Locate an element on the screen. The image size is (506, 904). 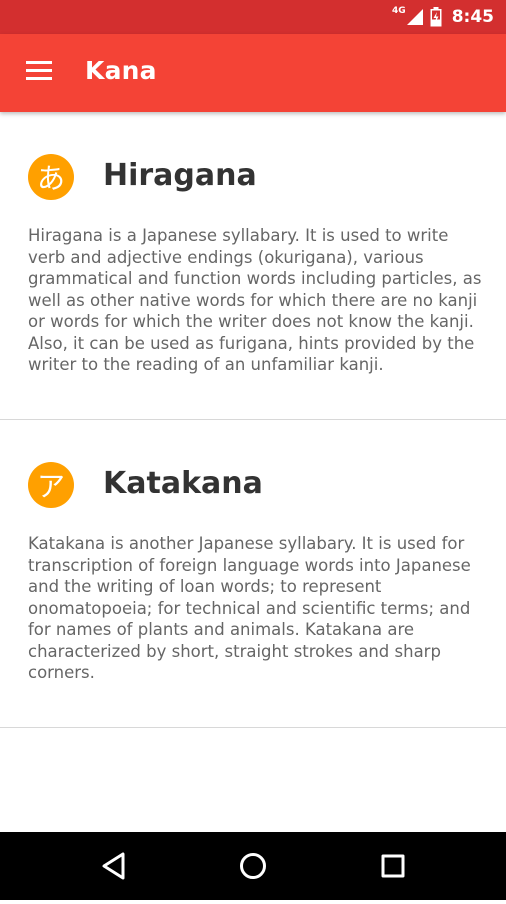
status-bar: 4G 8:45 is located at coordinates (253, 17).